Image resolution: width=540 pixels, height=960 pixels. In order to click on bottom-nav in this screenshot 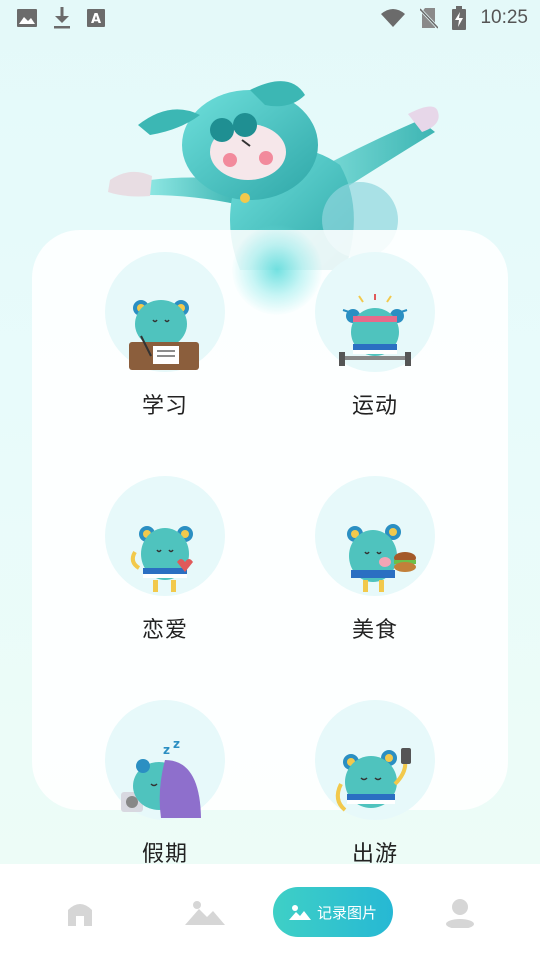, I will do `click(270, 912)`.